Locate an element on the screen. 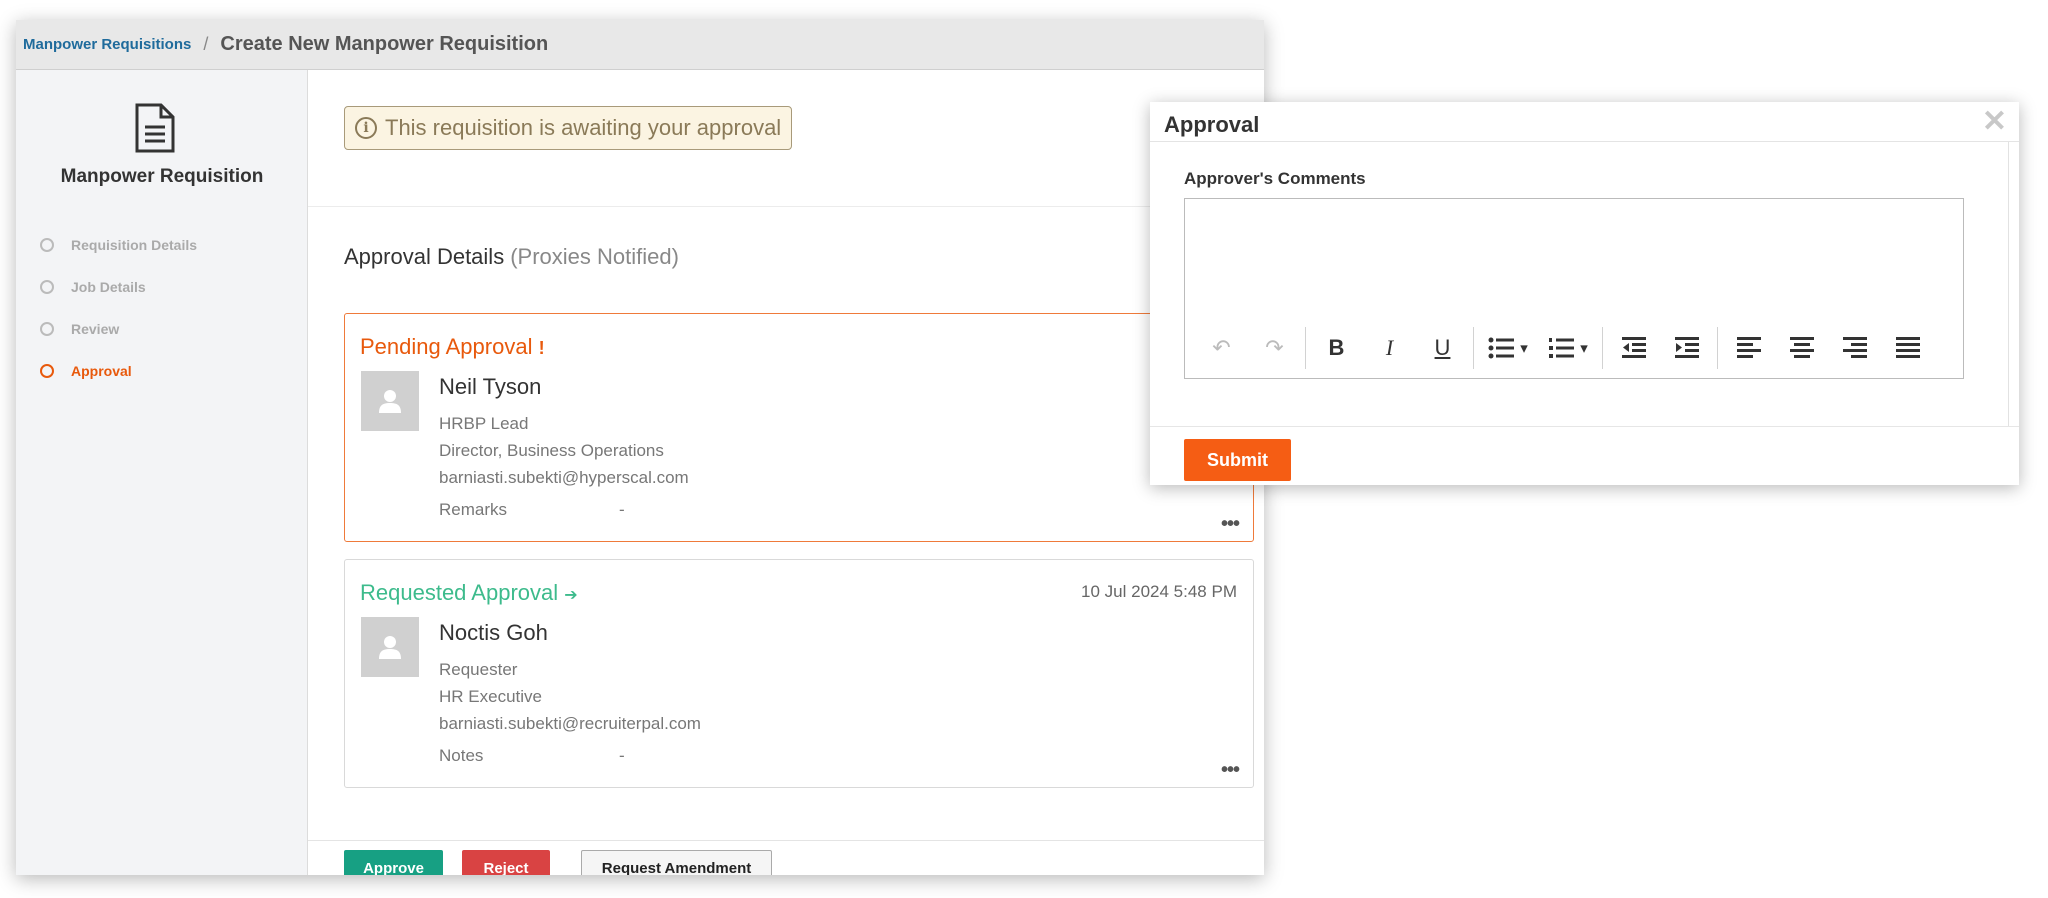 The image size is (2048, 898). exclamation-icon: ! is located at coordinates (541, 348).